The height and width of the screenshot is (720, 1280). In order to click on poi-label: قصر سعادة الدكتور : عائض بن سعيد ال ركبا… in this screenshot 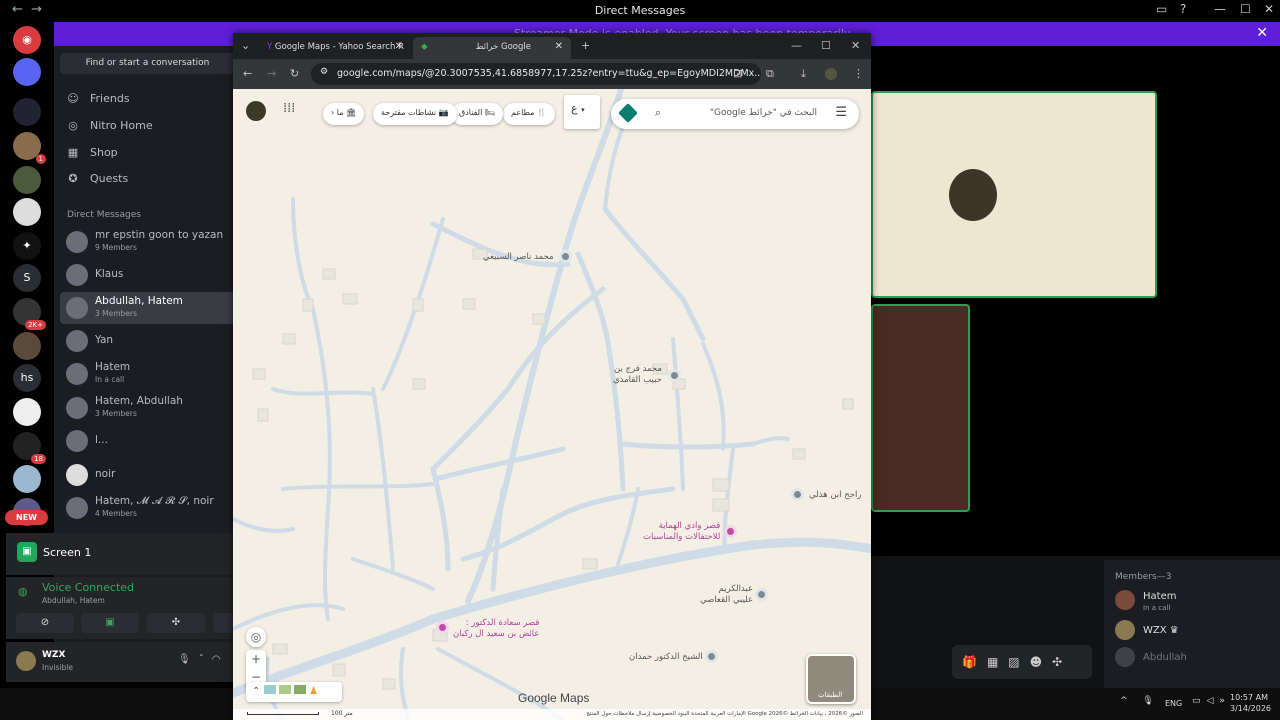, I will do `click(496, 629)`.